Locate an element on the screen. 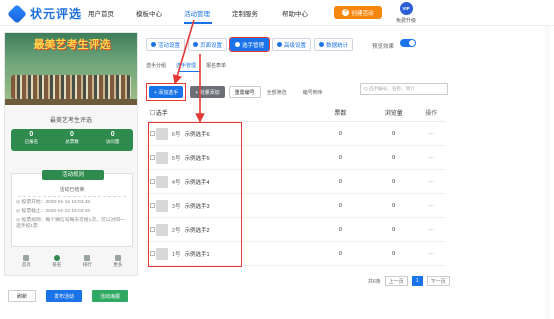  table-row: 2号 示例选手2 0 0 ··· is located at coordinates (296, 230).